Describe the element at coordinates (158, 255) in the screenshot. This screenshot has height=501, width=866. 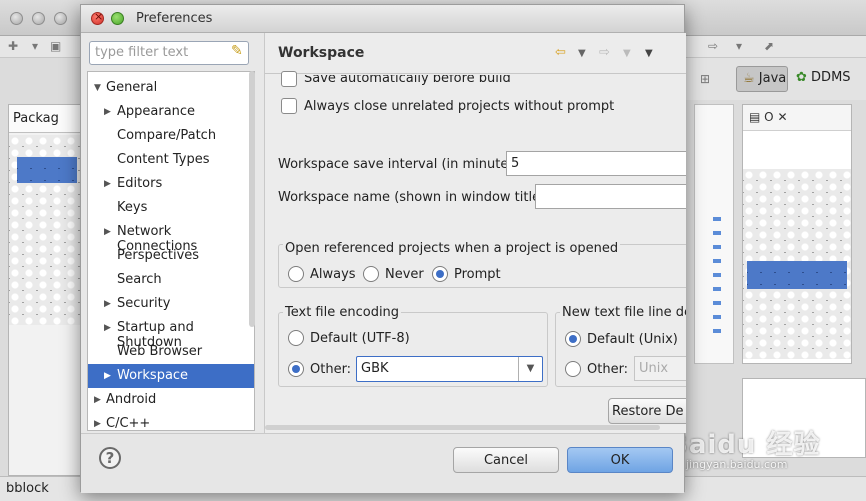
I see `tree-item-label: Perspectives` at that location.